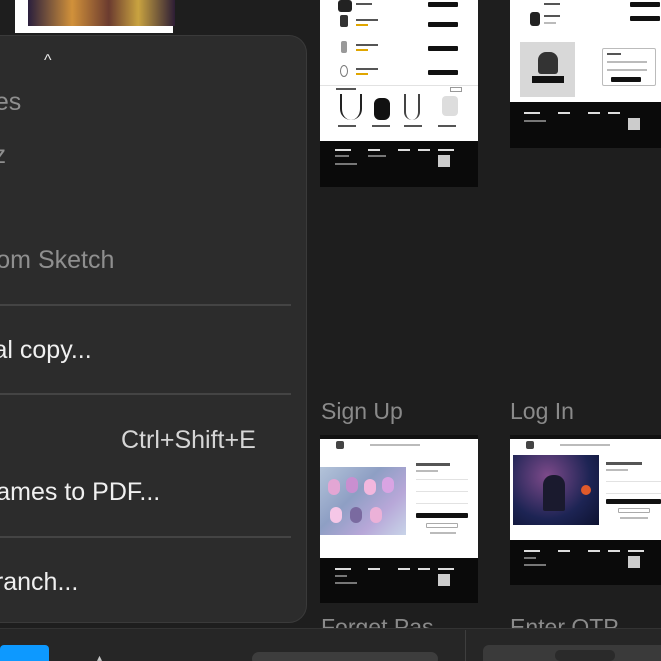 This screenshot has width=661, height=661. I want to click on frame-sign-up, so click(399, 519).